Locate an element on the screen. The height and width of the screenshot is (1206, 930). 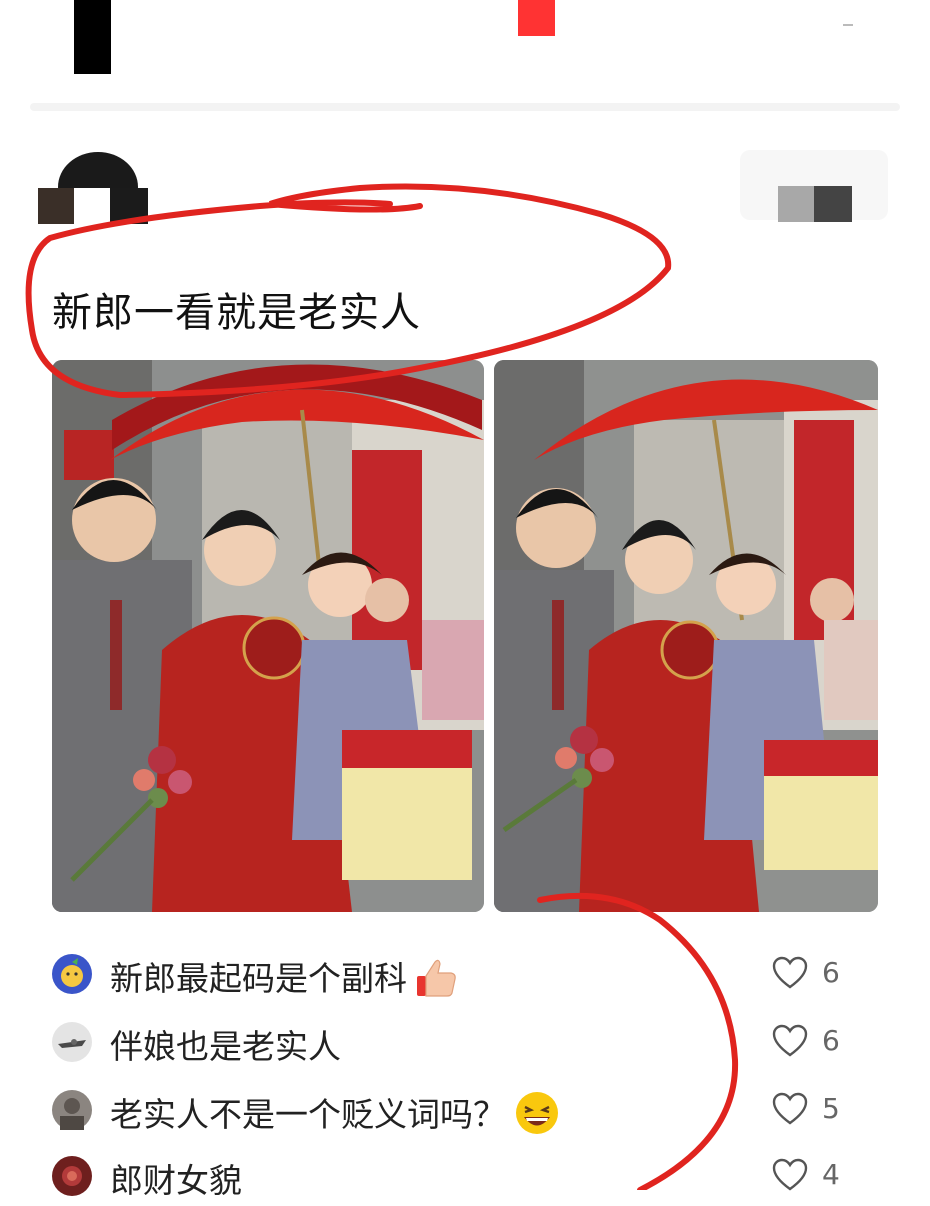
top-bar is located at coordinates (465, 52).